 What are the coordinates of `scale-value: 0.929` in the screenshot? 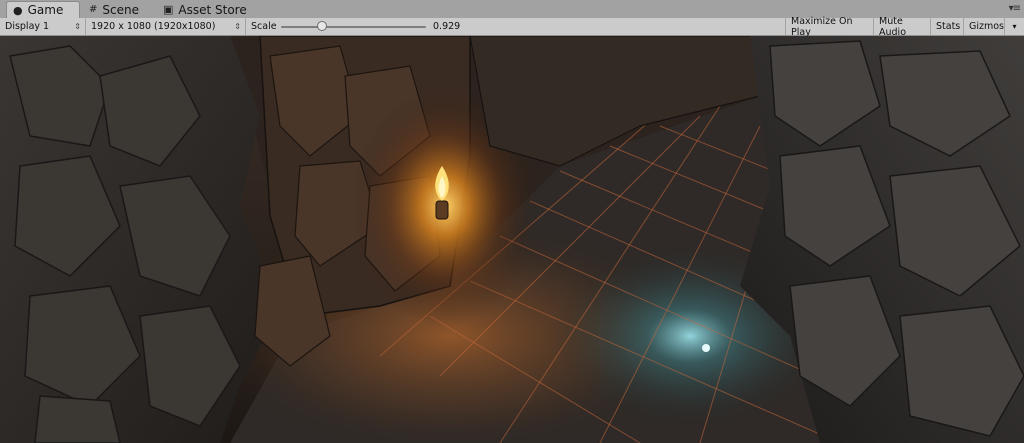 It's located at (453, 26).